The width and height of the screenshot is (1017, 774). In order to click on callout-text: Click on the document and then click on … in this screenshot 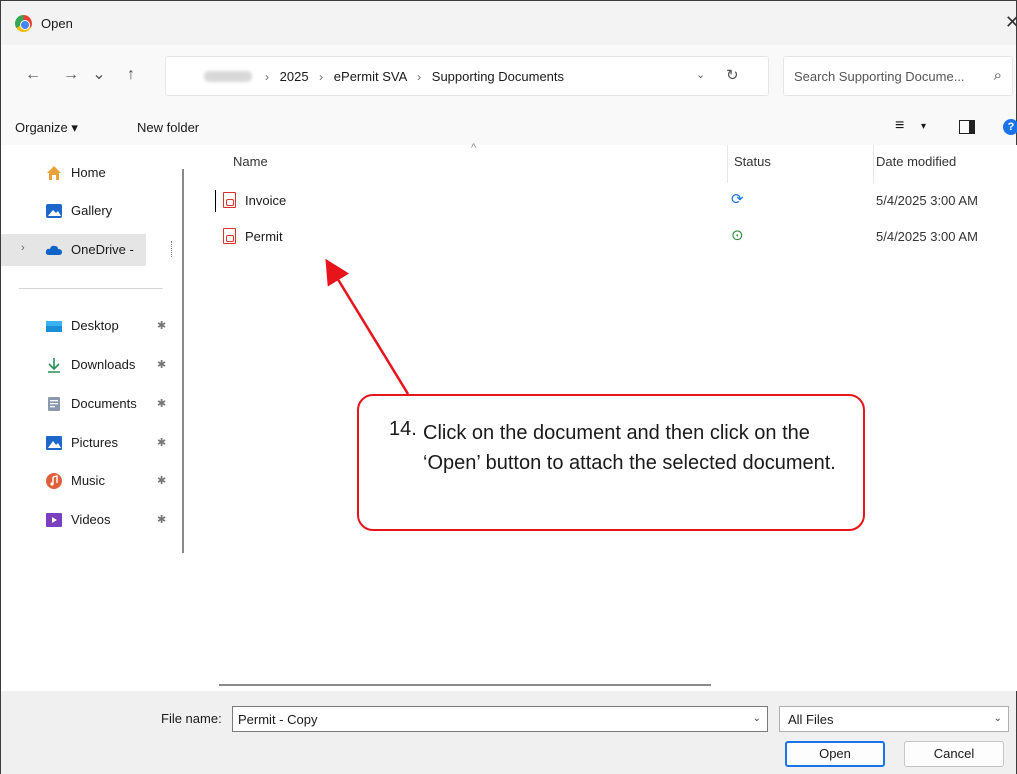, I will do `click(629, 448)`.